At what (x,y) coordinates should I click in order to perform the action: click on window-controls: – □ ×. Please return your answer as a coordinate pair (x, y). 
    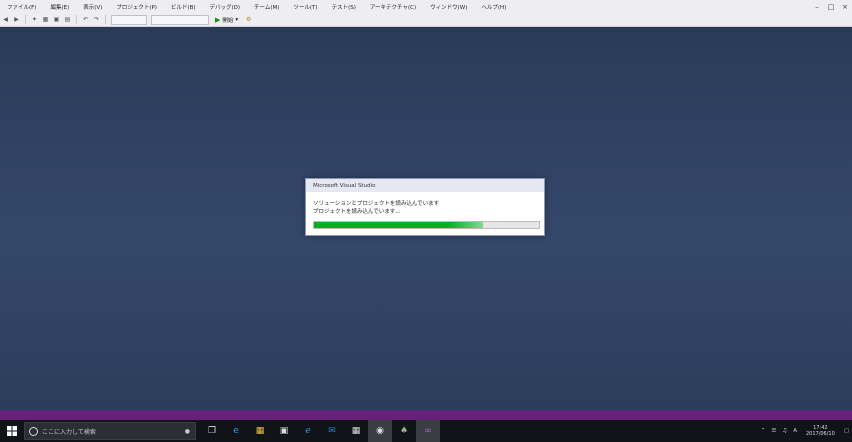
    Looking at the image, I should click on (831, 6).